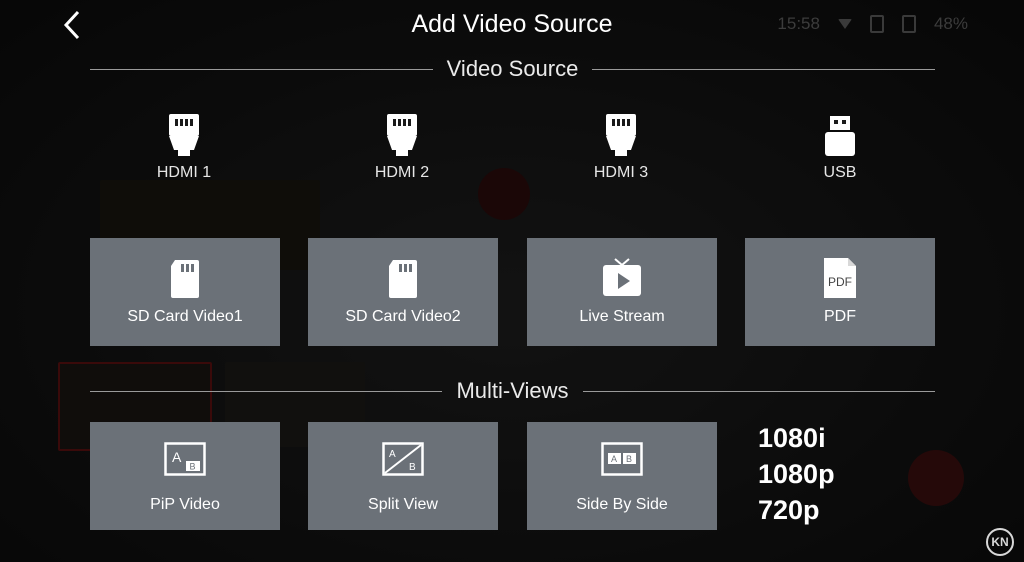 The width and height of the screenshot is (1024, 562). I want to click on resolution-1080p: 1080p, so click(796, 474).